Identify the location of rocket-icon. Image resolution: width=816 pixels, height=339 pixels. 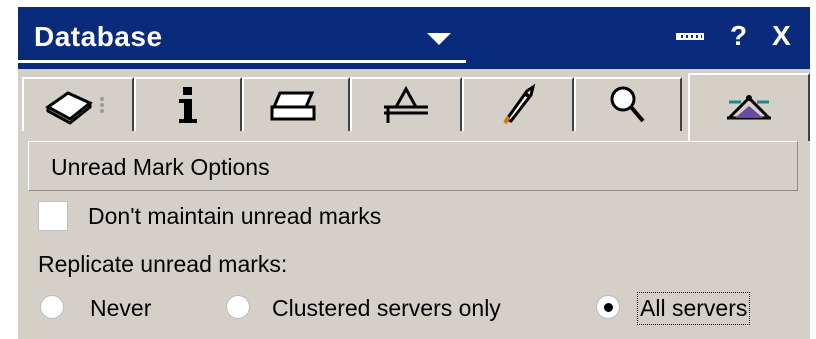
(519, 104).